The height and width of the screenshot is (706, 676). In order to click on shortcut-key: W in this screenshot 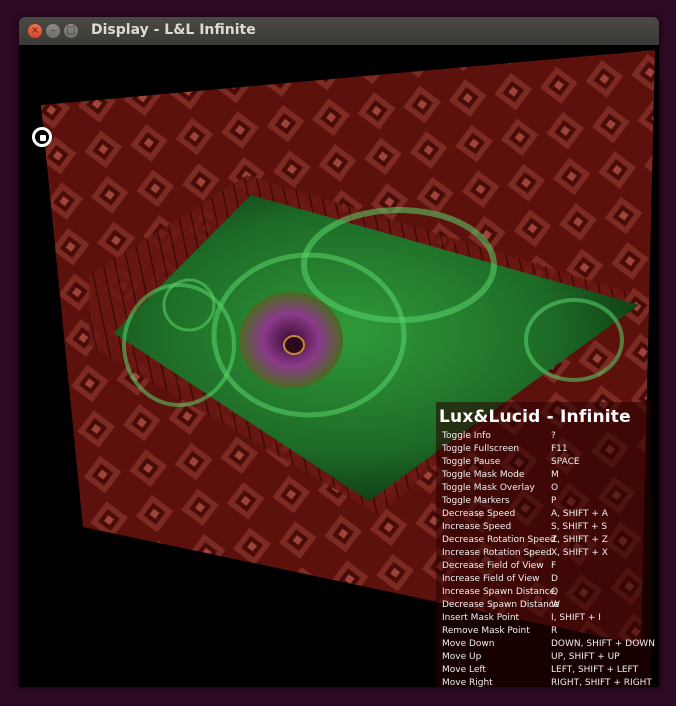, I will do `click(555, 605)`.